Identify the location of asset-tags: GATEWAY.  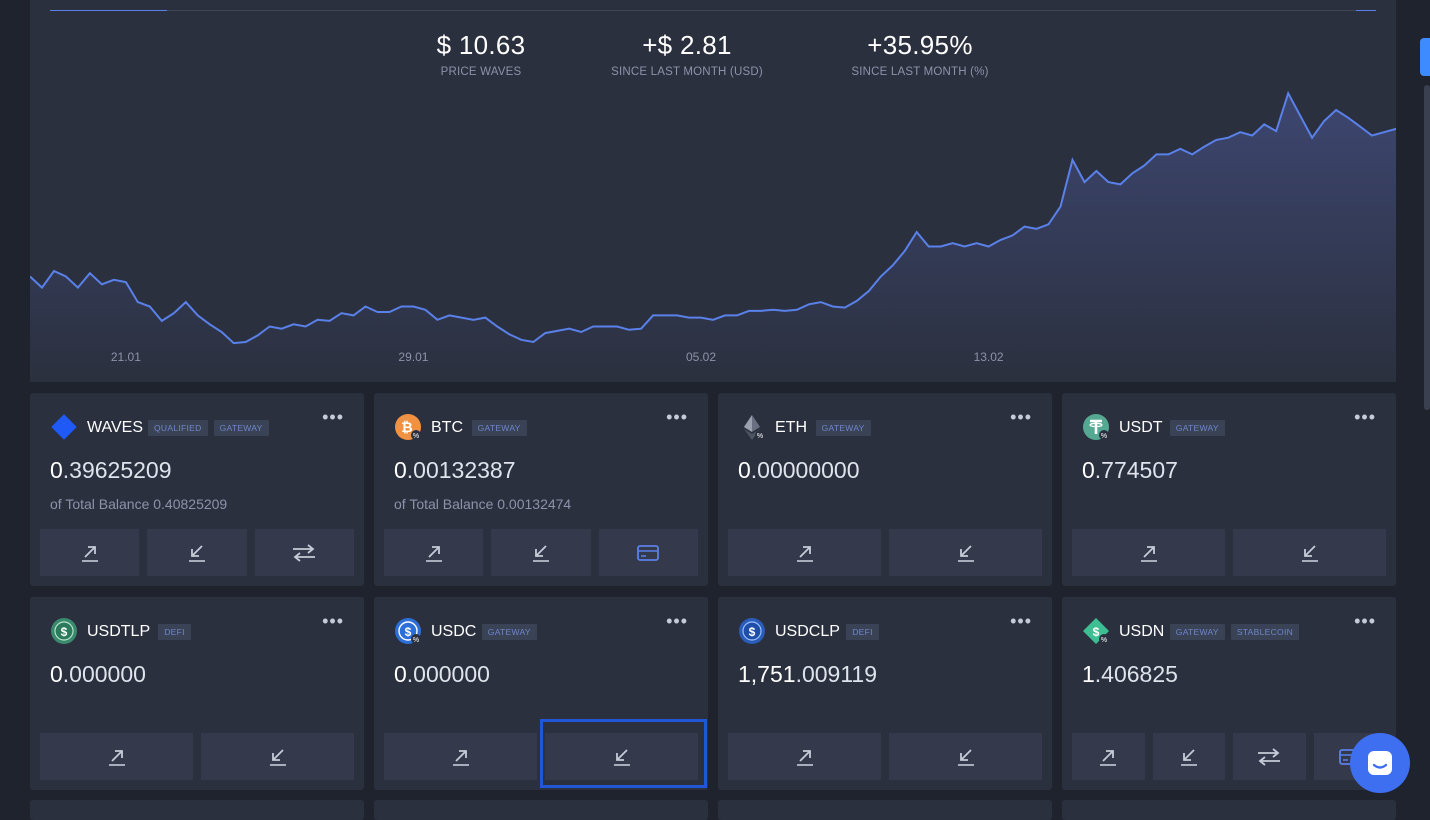
(843, 428).